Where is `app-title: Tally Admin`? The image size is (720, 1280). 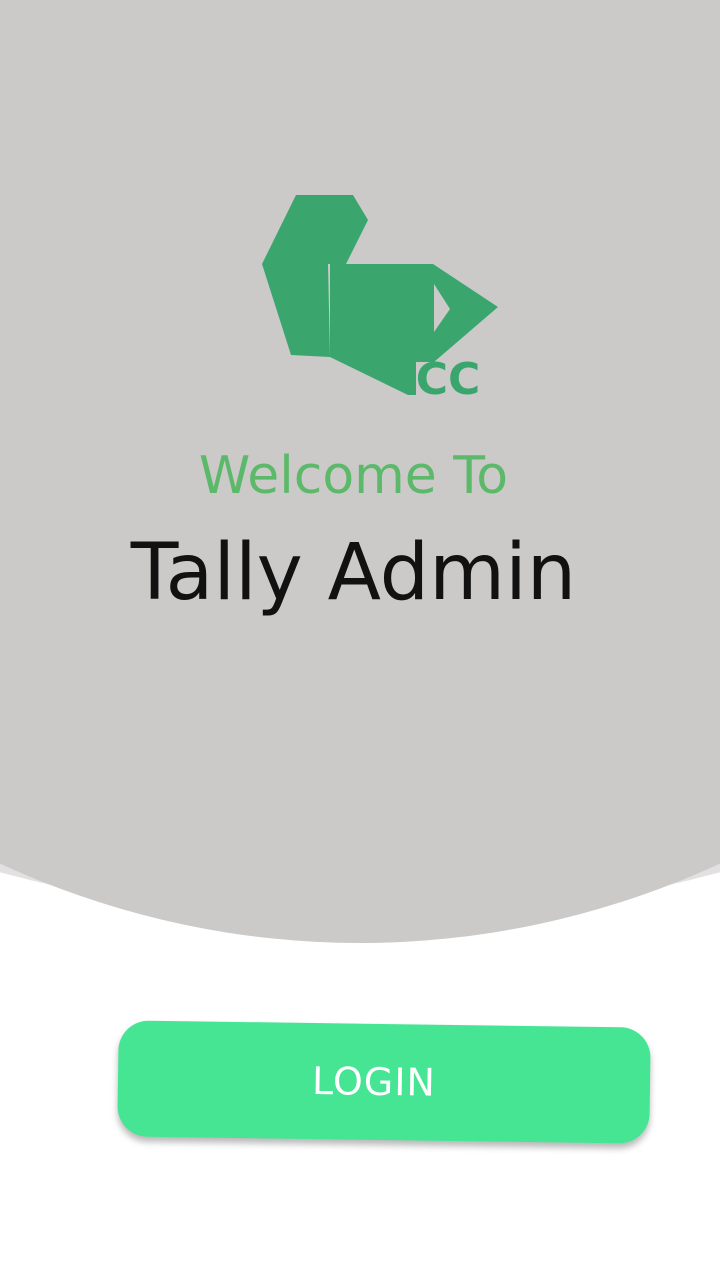 app-title: Tally Admin is located at coordinates (353, 573).